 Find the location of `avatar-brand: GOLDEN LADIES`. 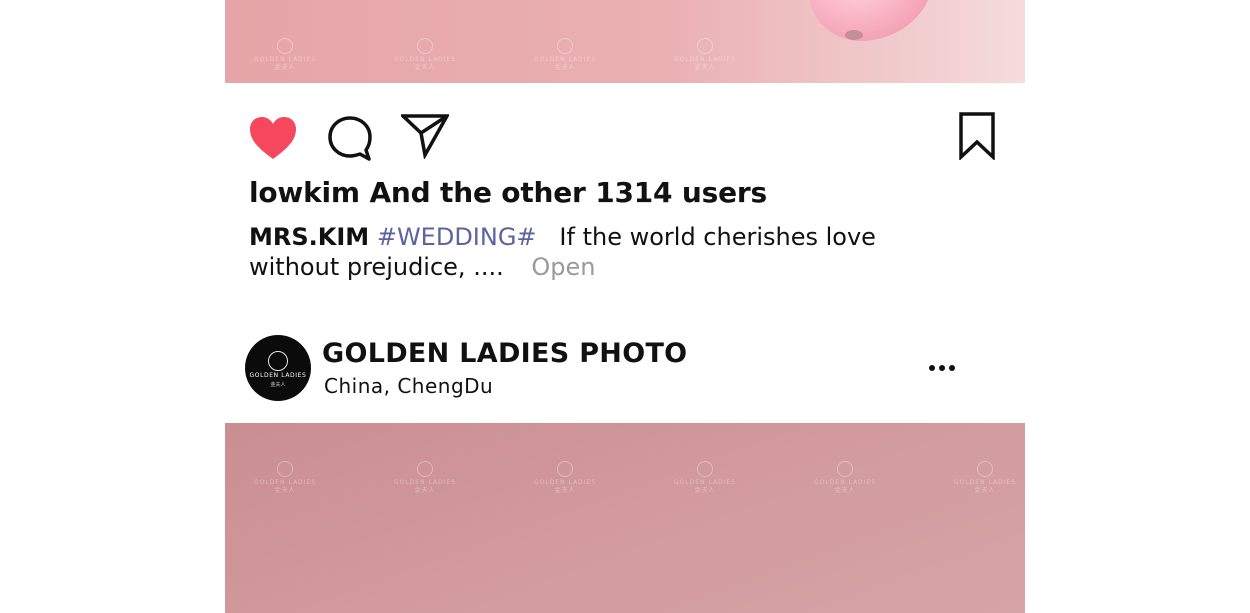

avatar-brand: GOLDEN LADIES is located at coordinates (278, 375).